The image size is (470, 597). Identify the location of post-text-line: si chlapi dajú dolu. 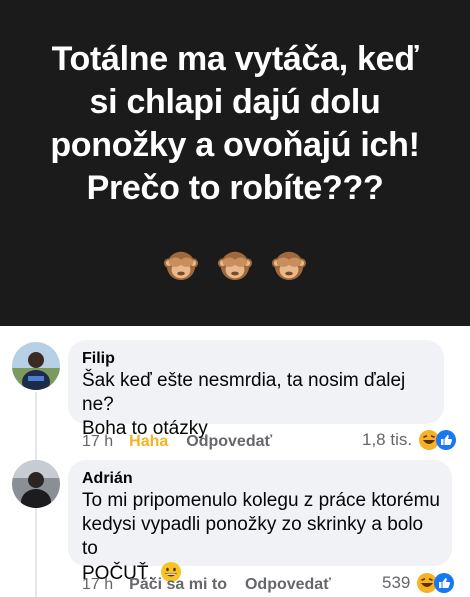
(235, 102).